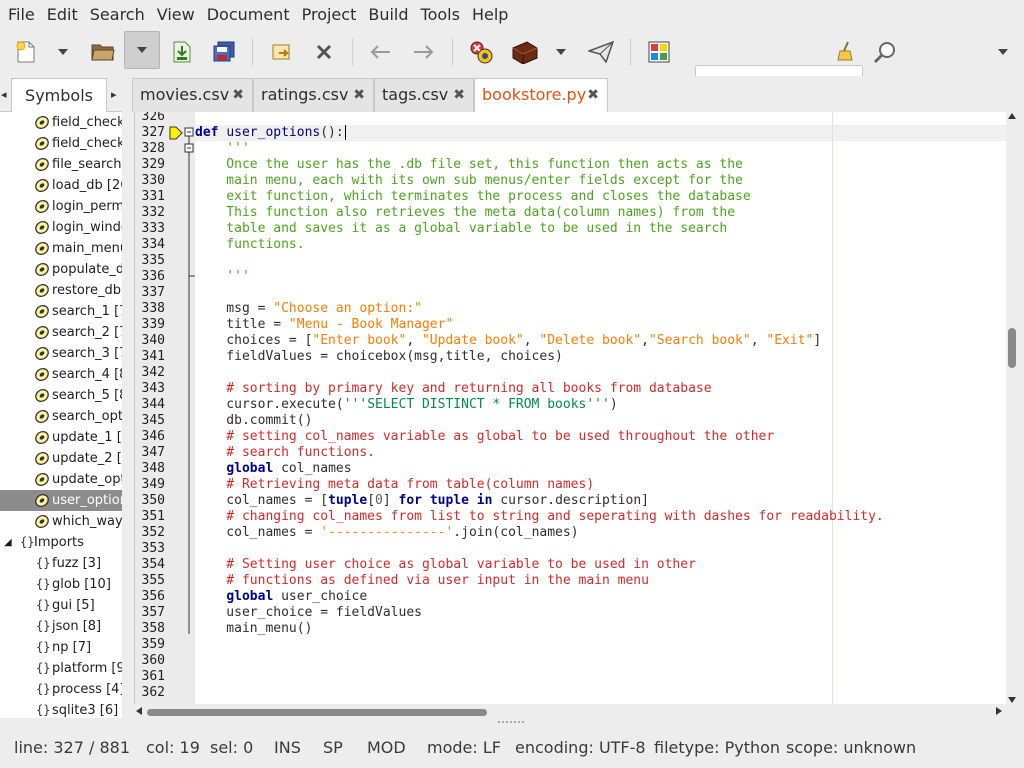 The image size is (1024, 768). Describe the element at coordinates (87, 395) in the screenshot. I see `symbol-label: search_5 [8` at that location.